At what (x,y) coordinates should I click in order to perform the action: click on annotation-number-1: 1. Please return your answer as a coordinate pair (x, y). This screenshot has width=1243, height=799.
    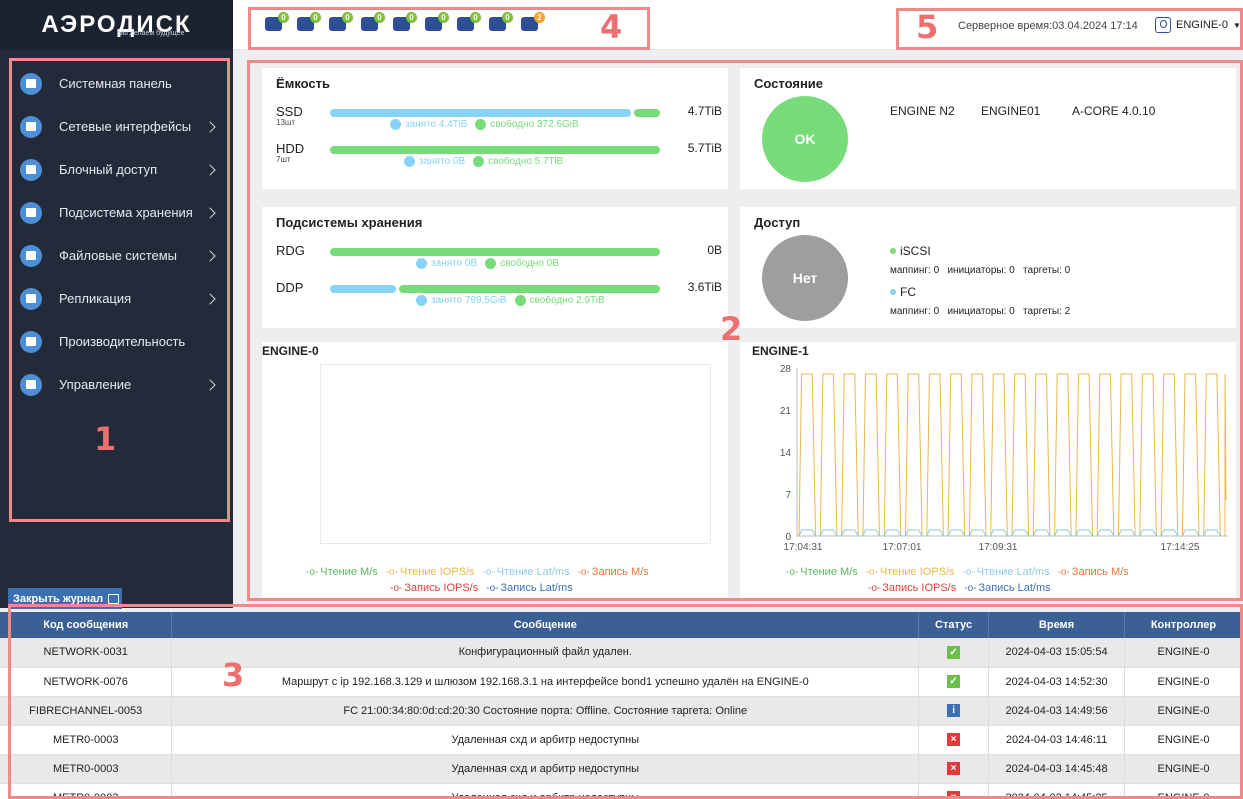
    Looking at the image, I should click on (105, 439).